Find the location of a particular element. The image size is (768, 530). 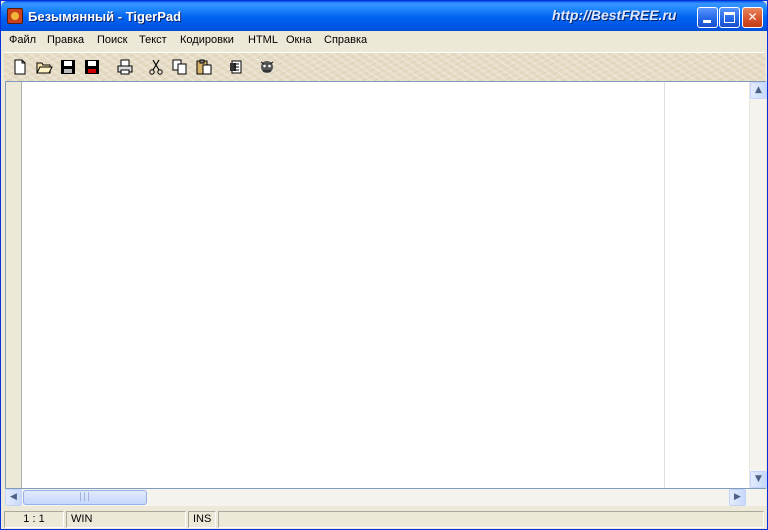

toolbar is located at coordinates (384, 66).